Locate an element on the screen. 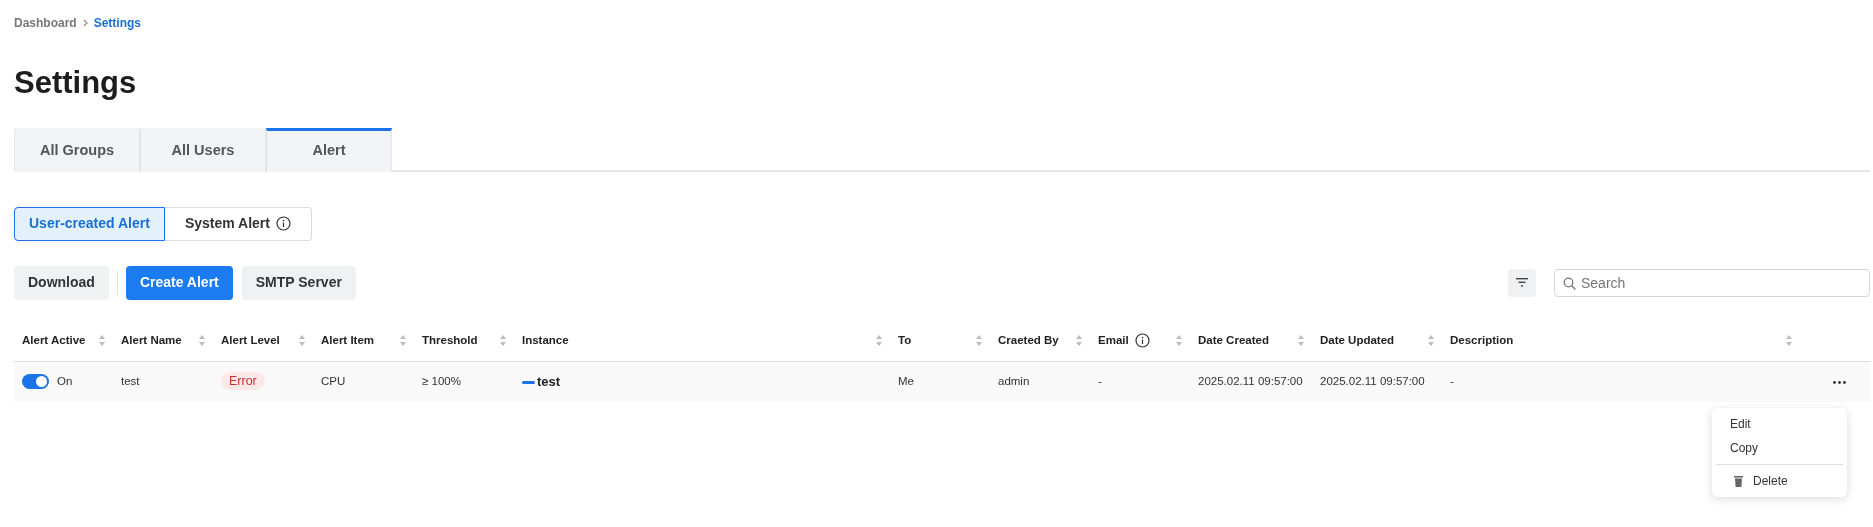 The height and width of the screenshot is (527, 1873). table-cell: admin is located at coordinates (1014, 381).